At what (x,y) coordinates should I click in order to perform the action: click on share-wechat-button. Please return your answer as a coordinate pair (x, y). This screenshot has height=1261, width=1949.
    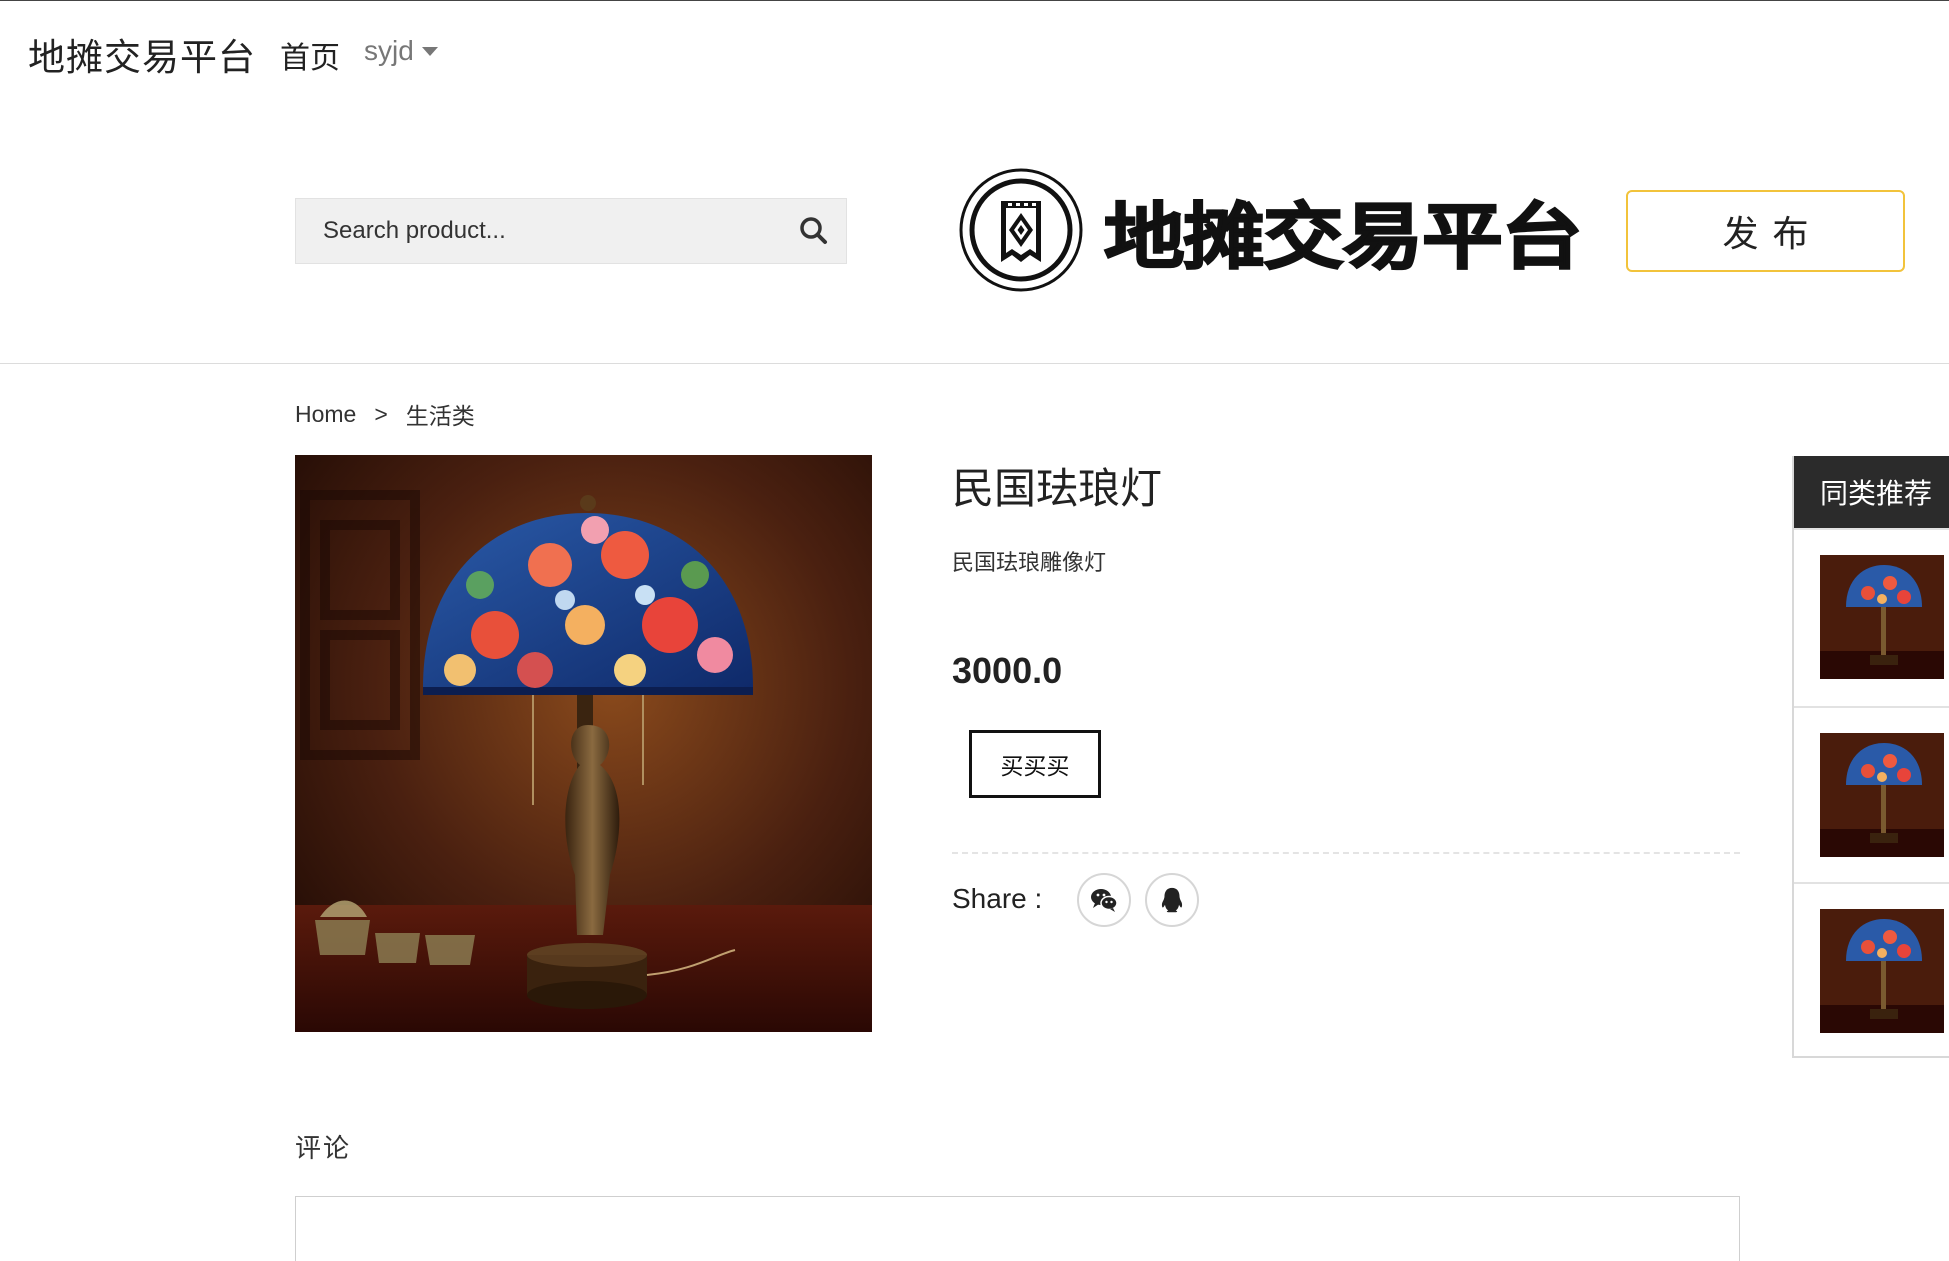
    Looking at the image, I should click on (1104, 900).